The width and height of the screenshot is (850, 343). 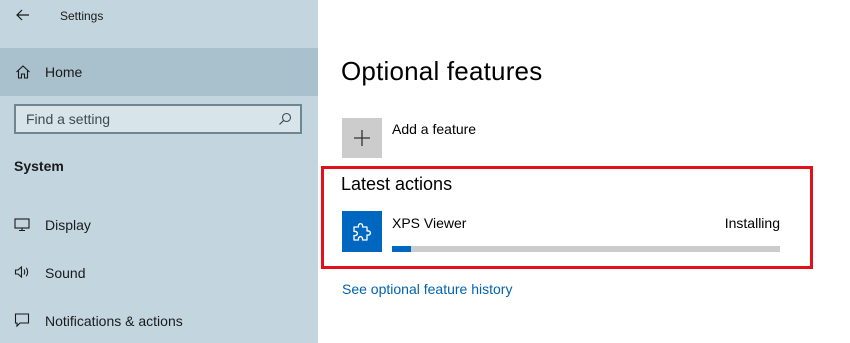 I want to click on sidebar-item-notifications: Notifications & actions, so click(x=159, y=320).